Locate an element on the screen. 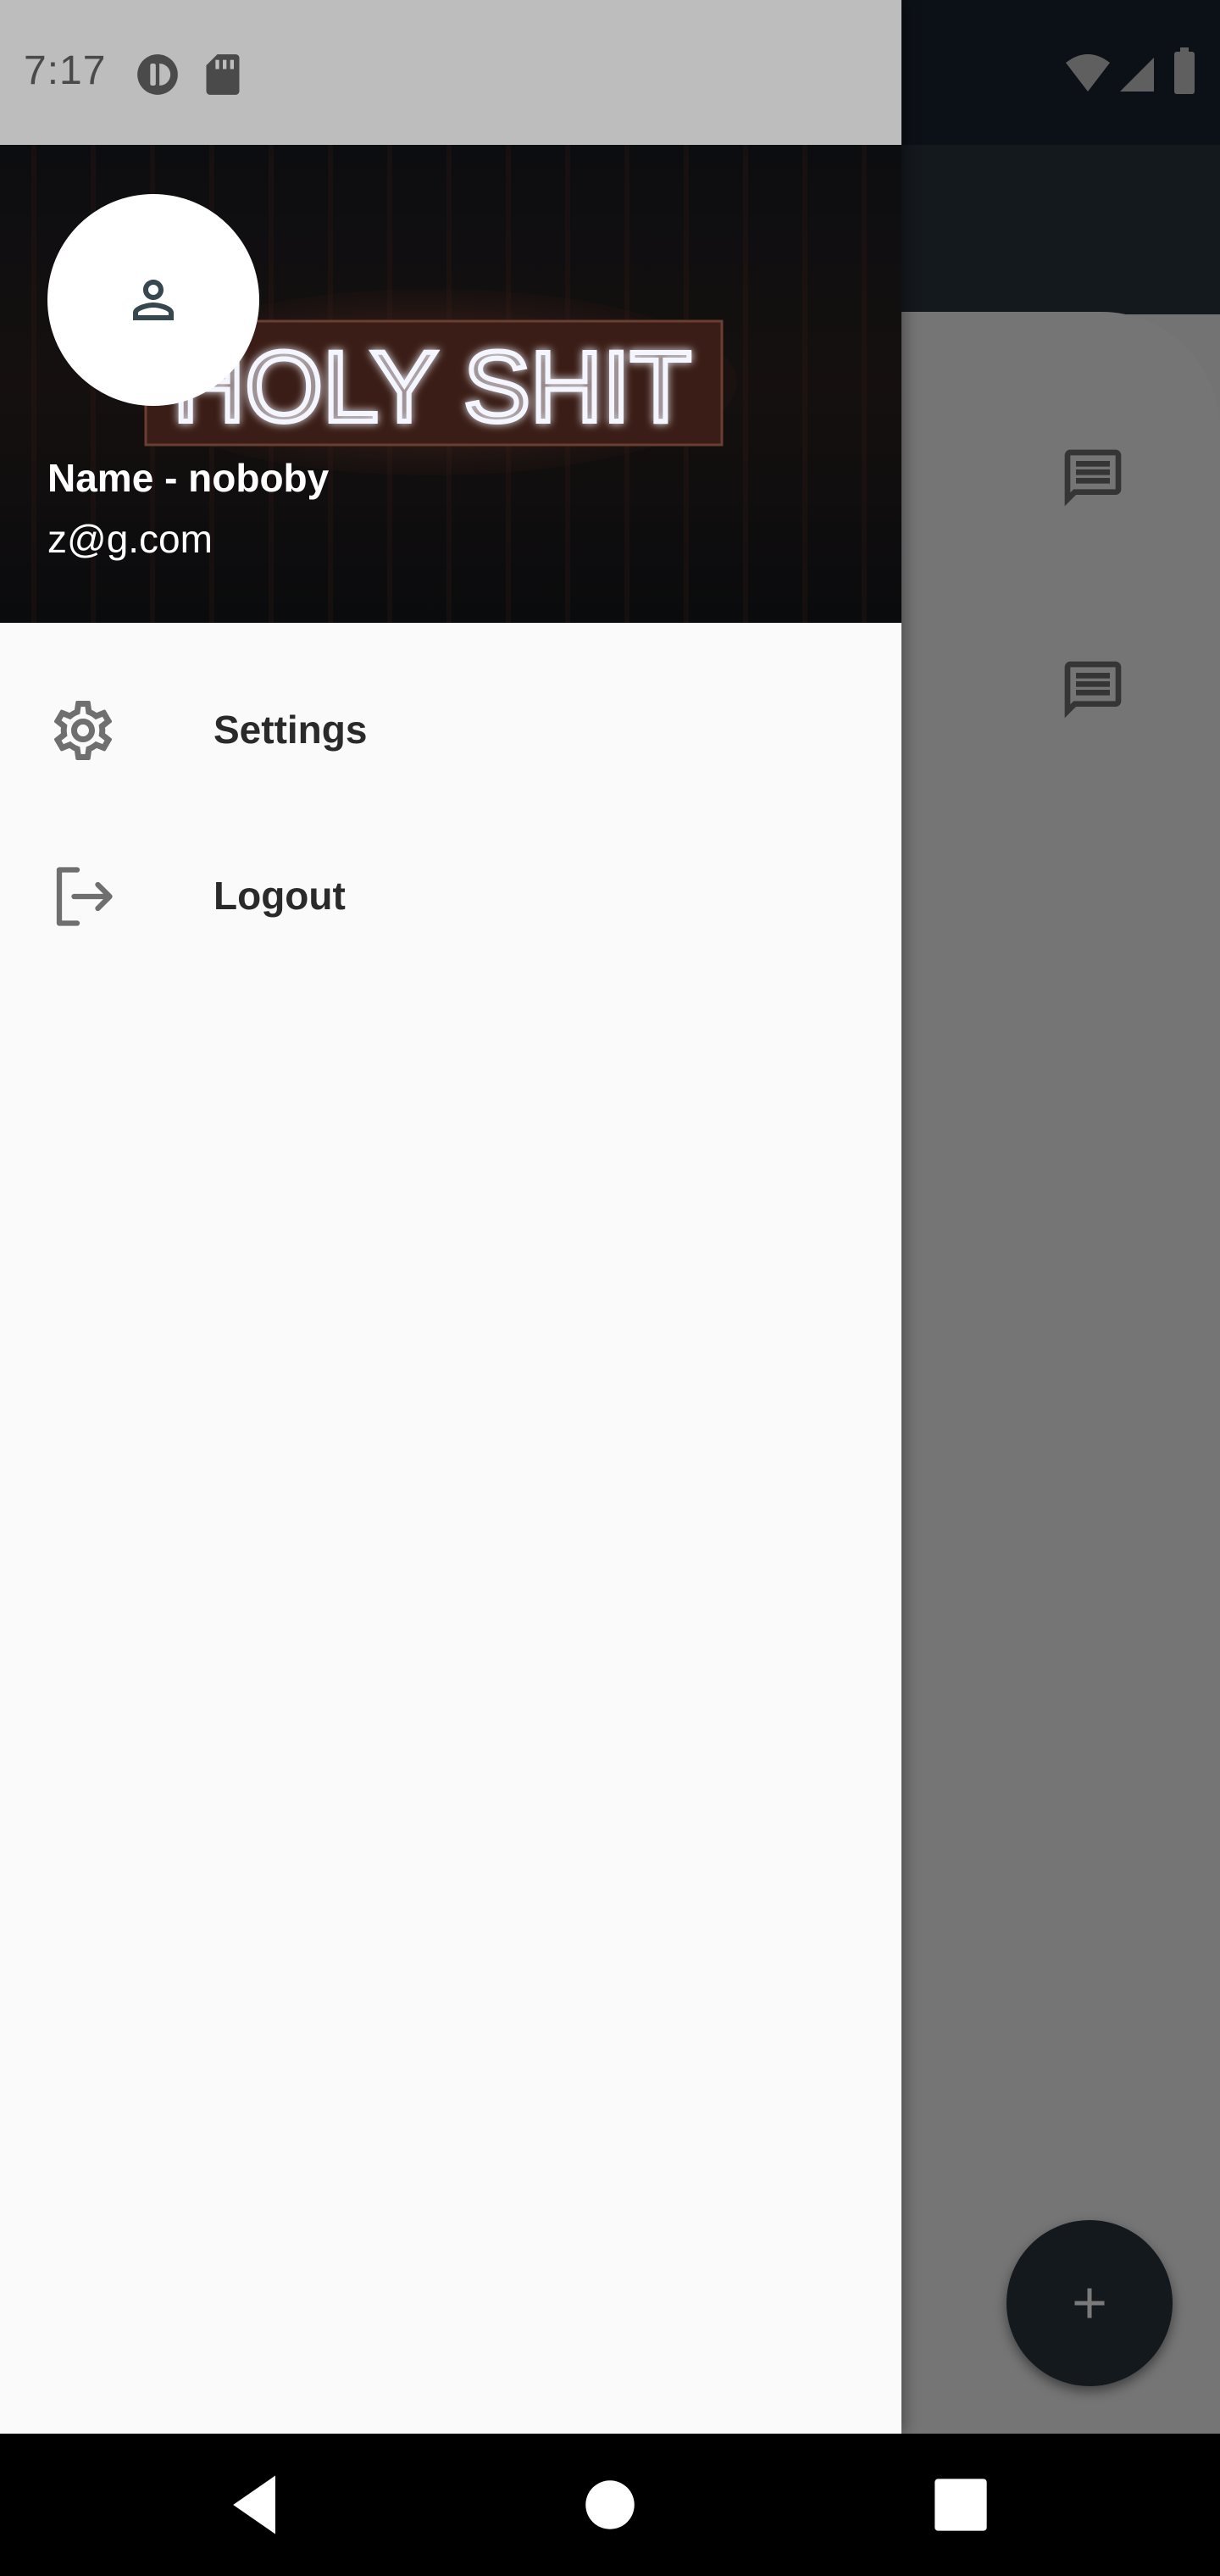 The height and width of the screenshot is (2576, 1220). avatar is located at coordinates (153, 300).